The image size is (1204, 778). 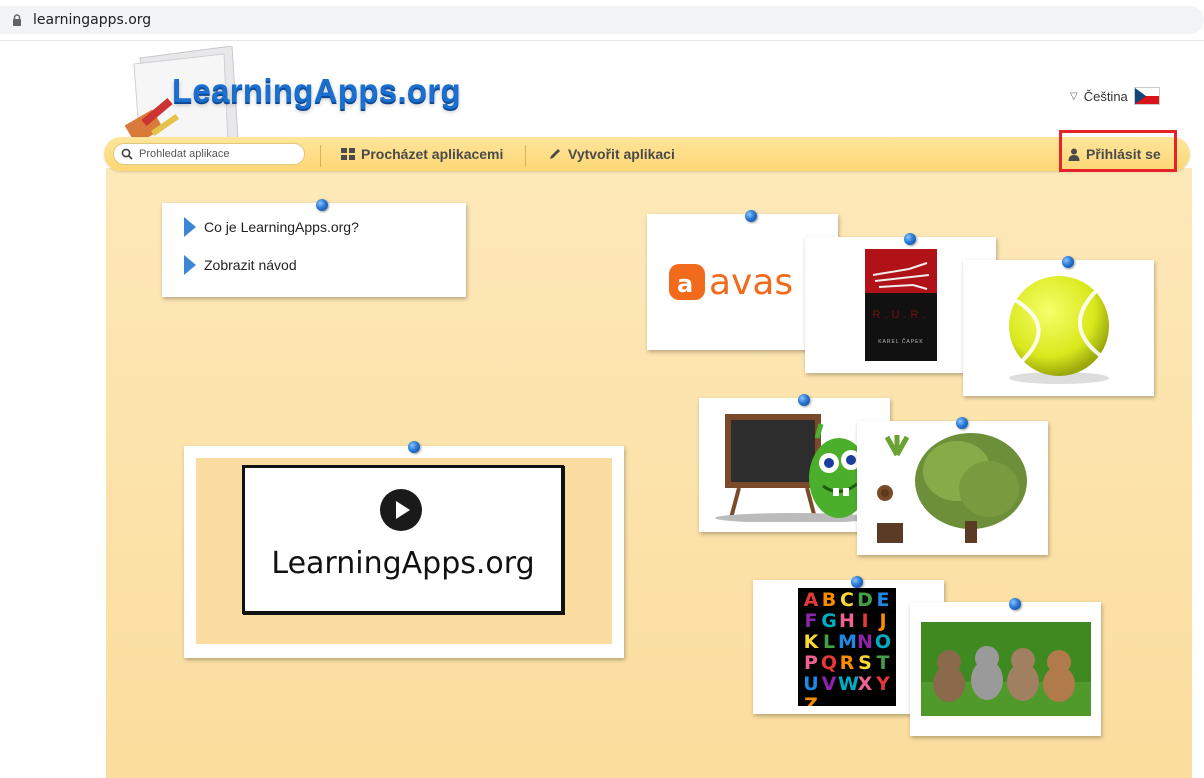 I want to click on lock-icon, so click(x=17, y=20).